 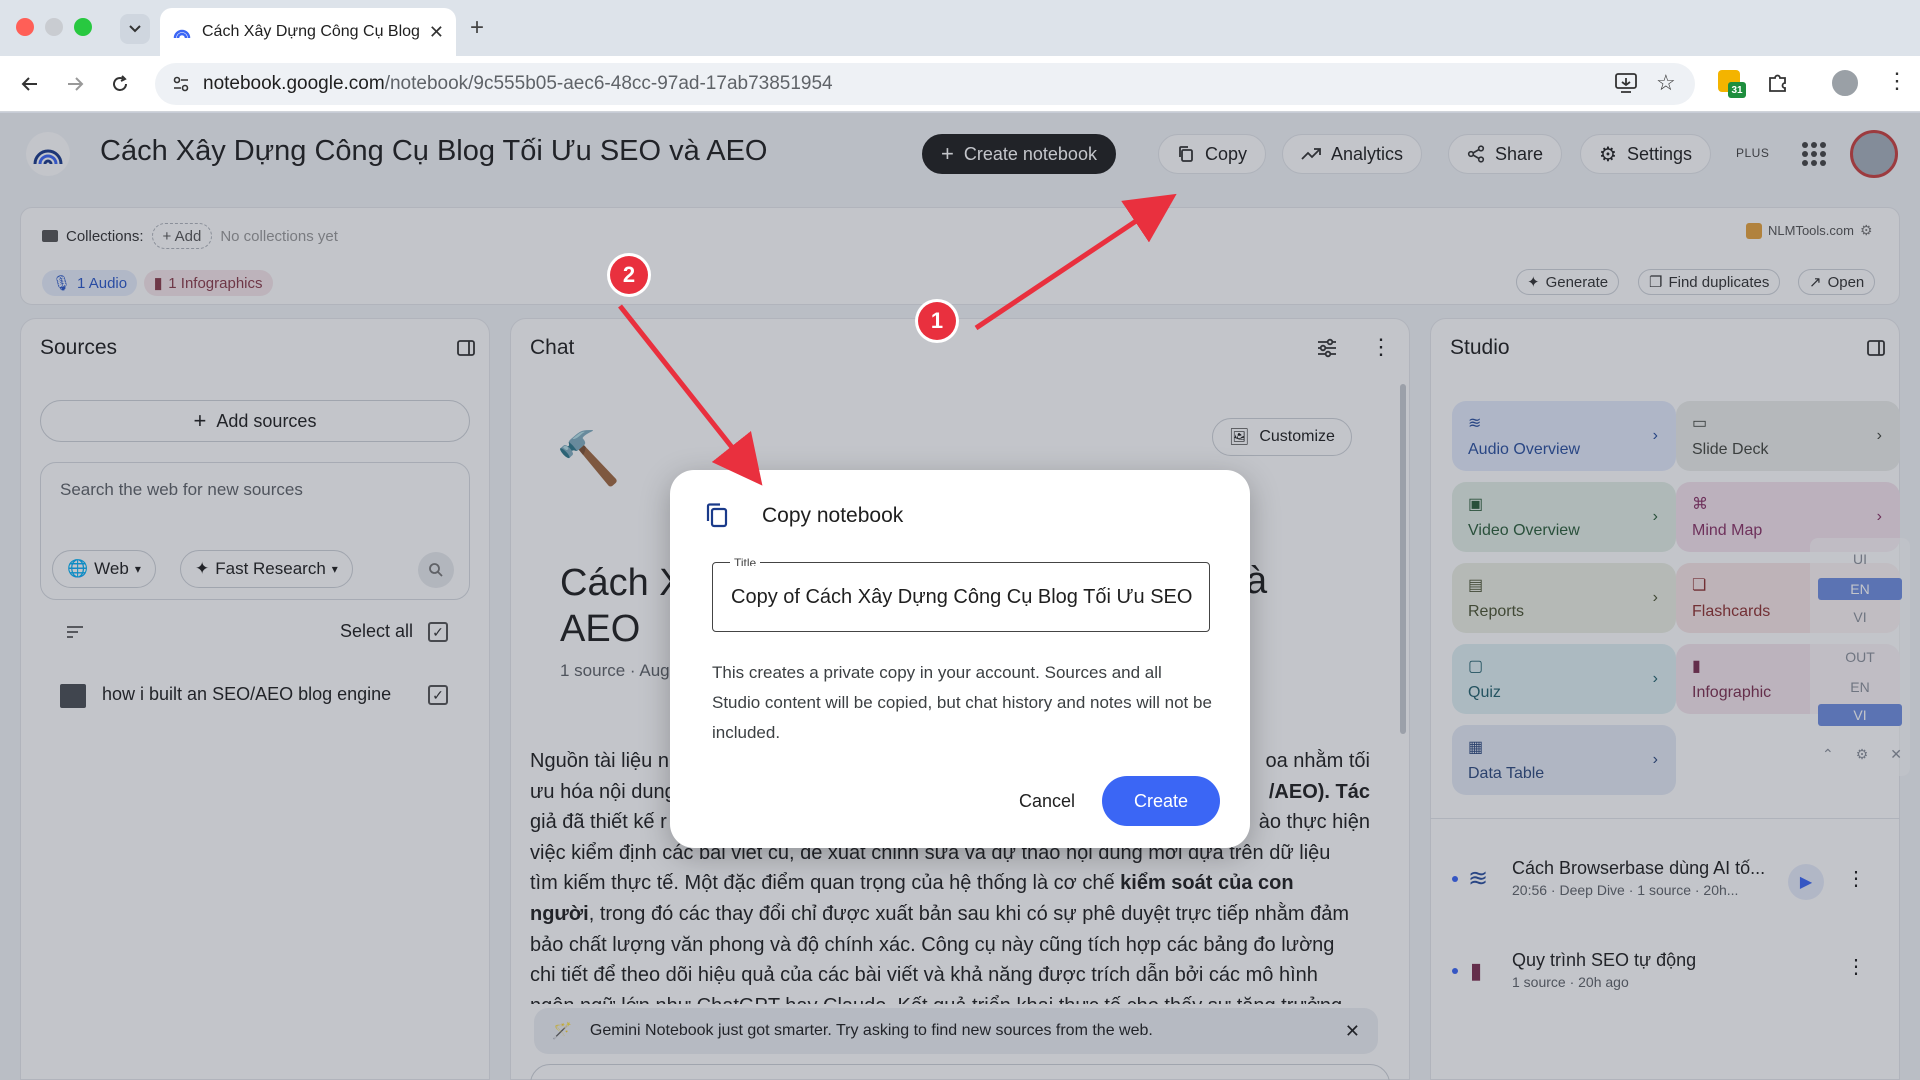 What do you see at coordinates (690, 395) in the screenshot?
I see `arrow-to-dialog` at bounding box center [690, 395].